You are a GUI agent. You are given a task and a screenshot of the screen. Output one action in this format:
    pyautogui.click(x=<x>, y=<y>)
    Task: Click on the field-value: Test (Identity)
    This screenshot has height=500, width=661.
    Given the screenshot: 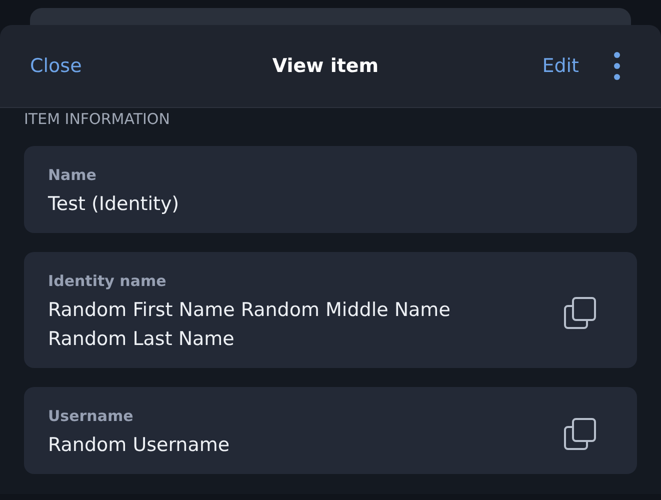 What is the action you would take?
    pyautogui.click(x=114, y=204)
    